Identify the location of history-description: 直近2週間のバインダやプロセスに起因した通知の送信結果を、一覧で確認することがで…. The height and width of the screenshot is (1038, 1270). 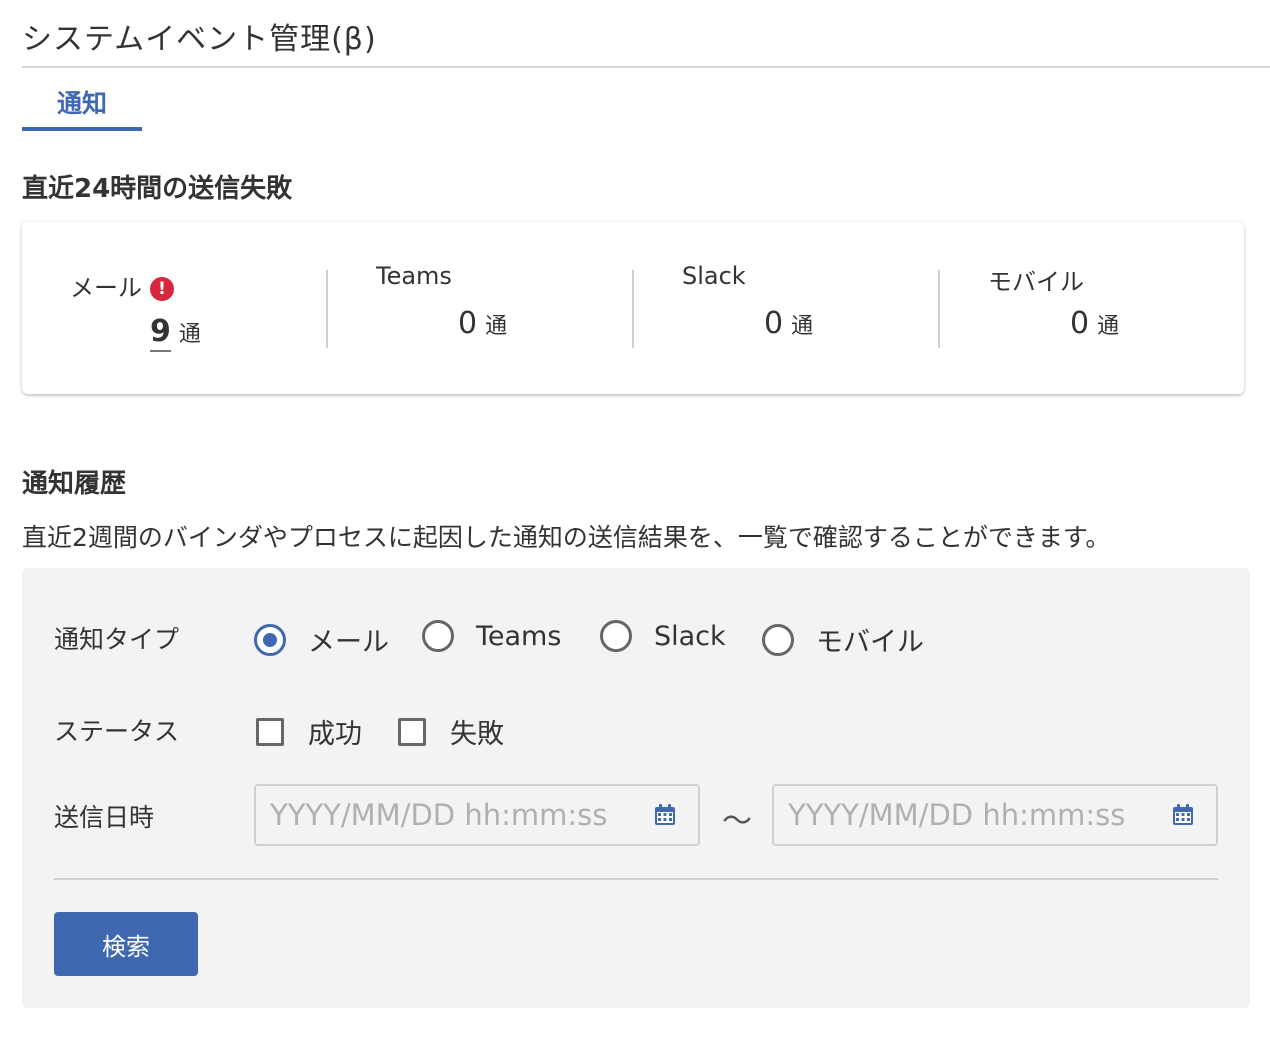
(566, 537).